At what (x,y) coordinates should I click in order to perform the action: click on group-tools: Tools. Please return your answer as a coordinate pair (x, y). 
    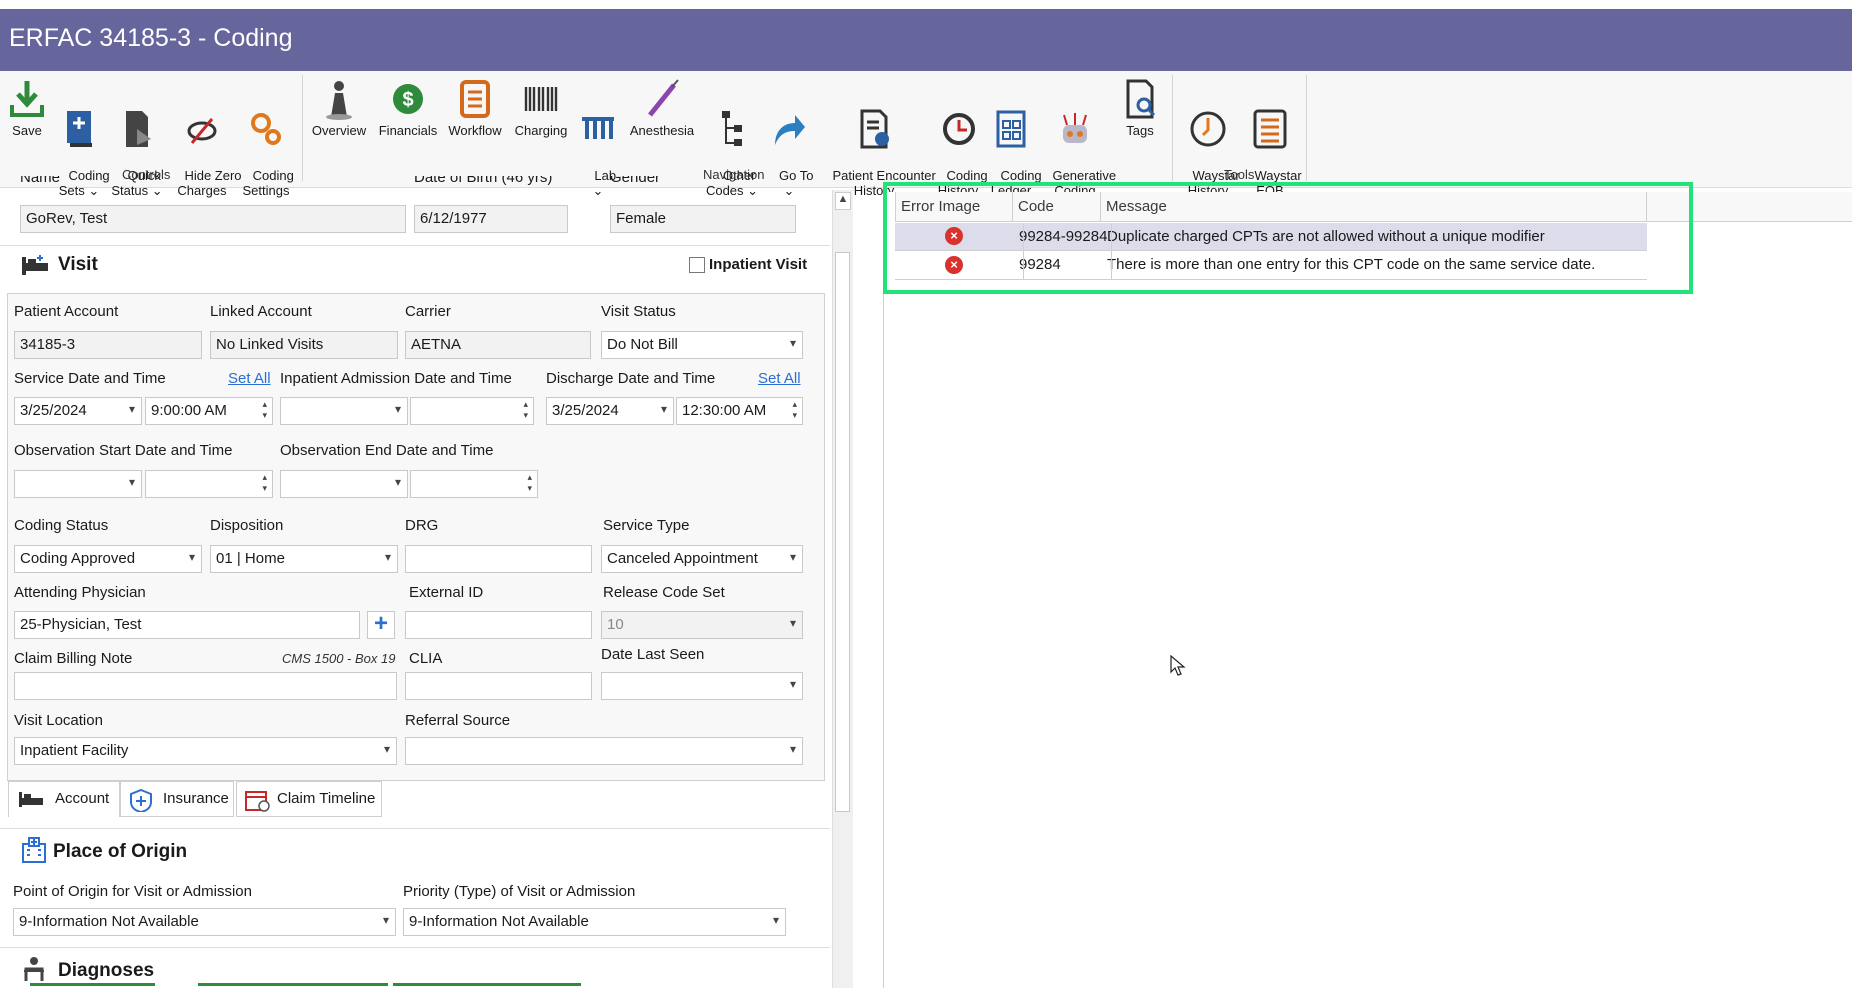
    Looking at the image, I should click on (1239, 174).